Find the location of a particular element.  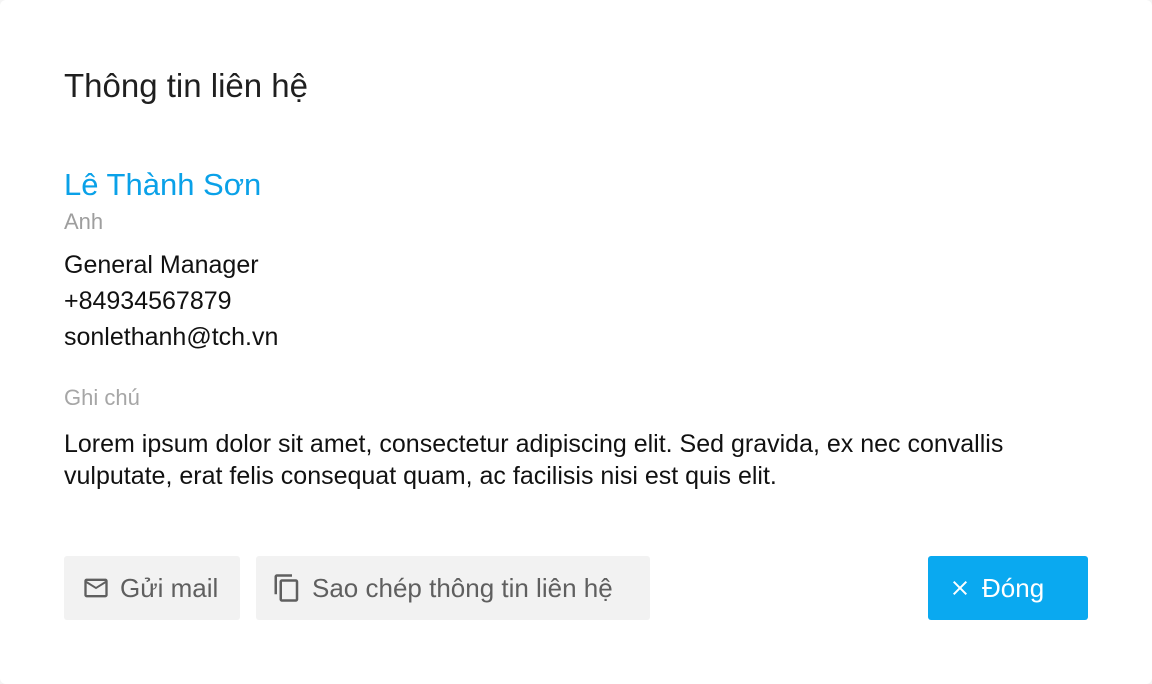

contact-phone: +84934567879 is located at coordinates (148, 301).